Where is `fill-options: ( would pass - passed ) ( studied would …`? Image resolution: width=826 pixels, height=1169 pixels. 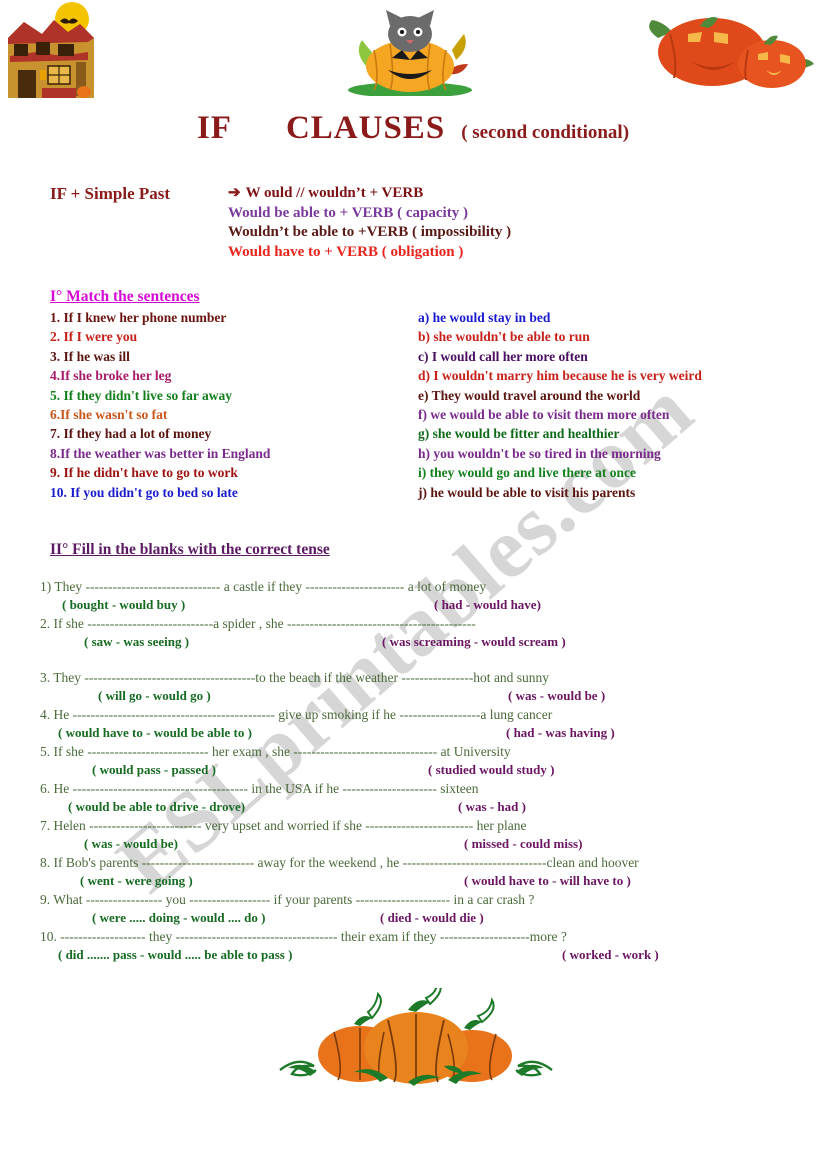 fill-options: ( would pass - passed ) ( studied would … is located at coordinates (430, 770).